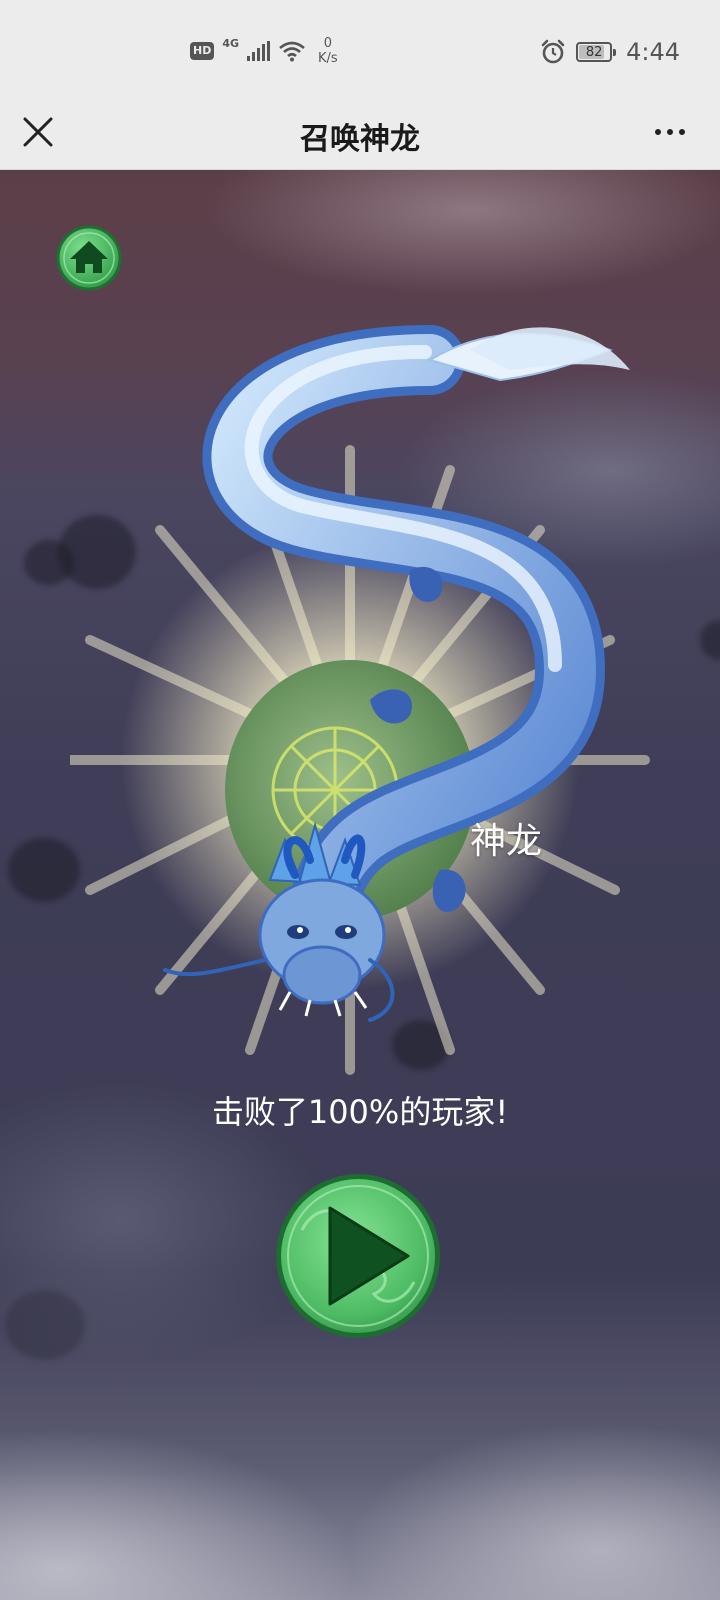  What do you see at coordinates (259, 51) in the screenshot?
I see `signal-icon` at bounding box center [259, 51].